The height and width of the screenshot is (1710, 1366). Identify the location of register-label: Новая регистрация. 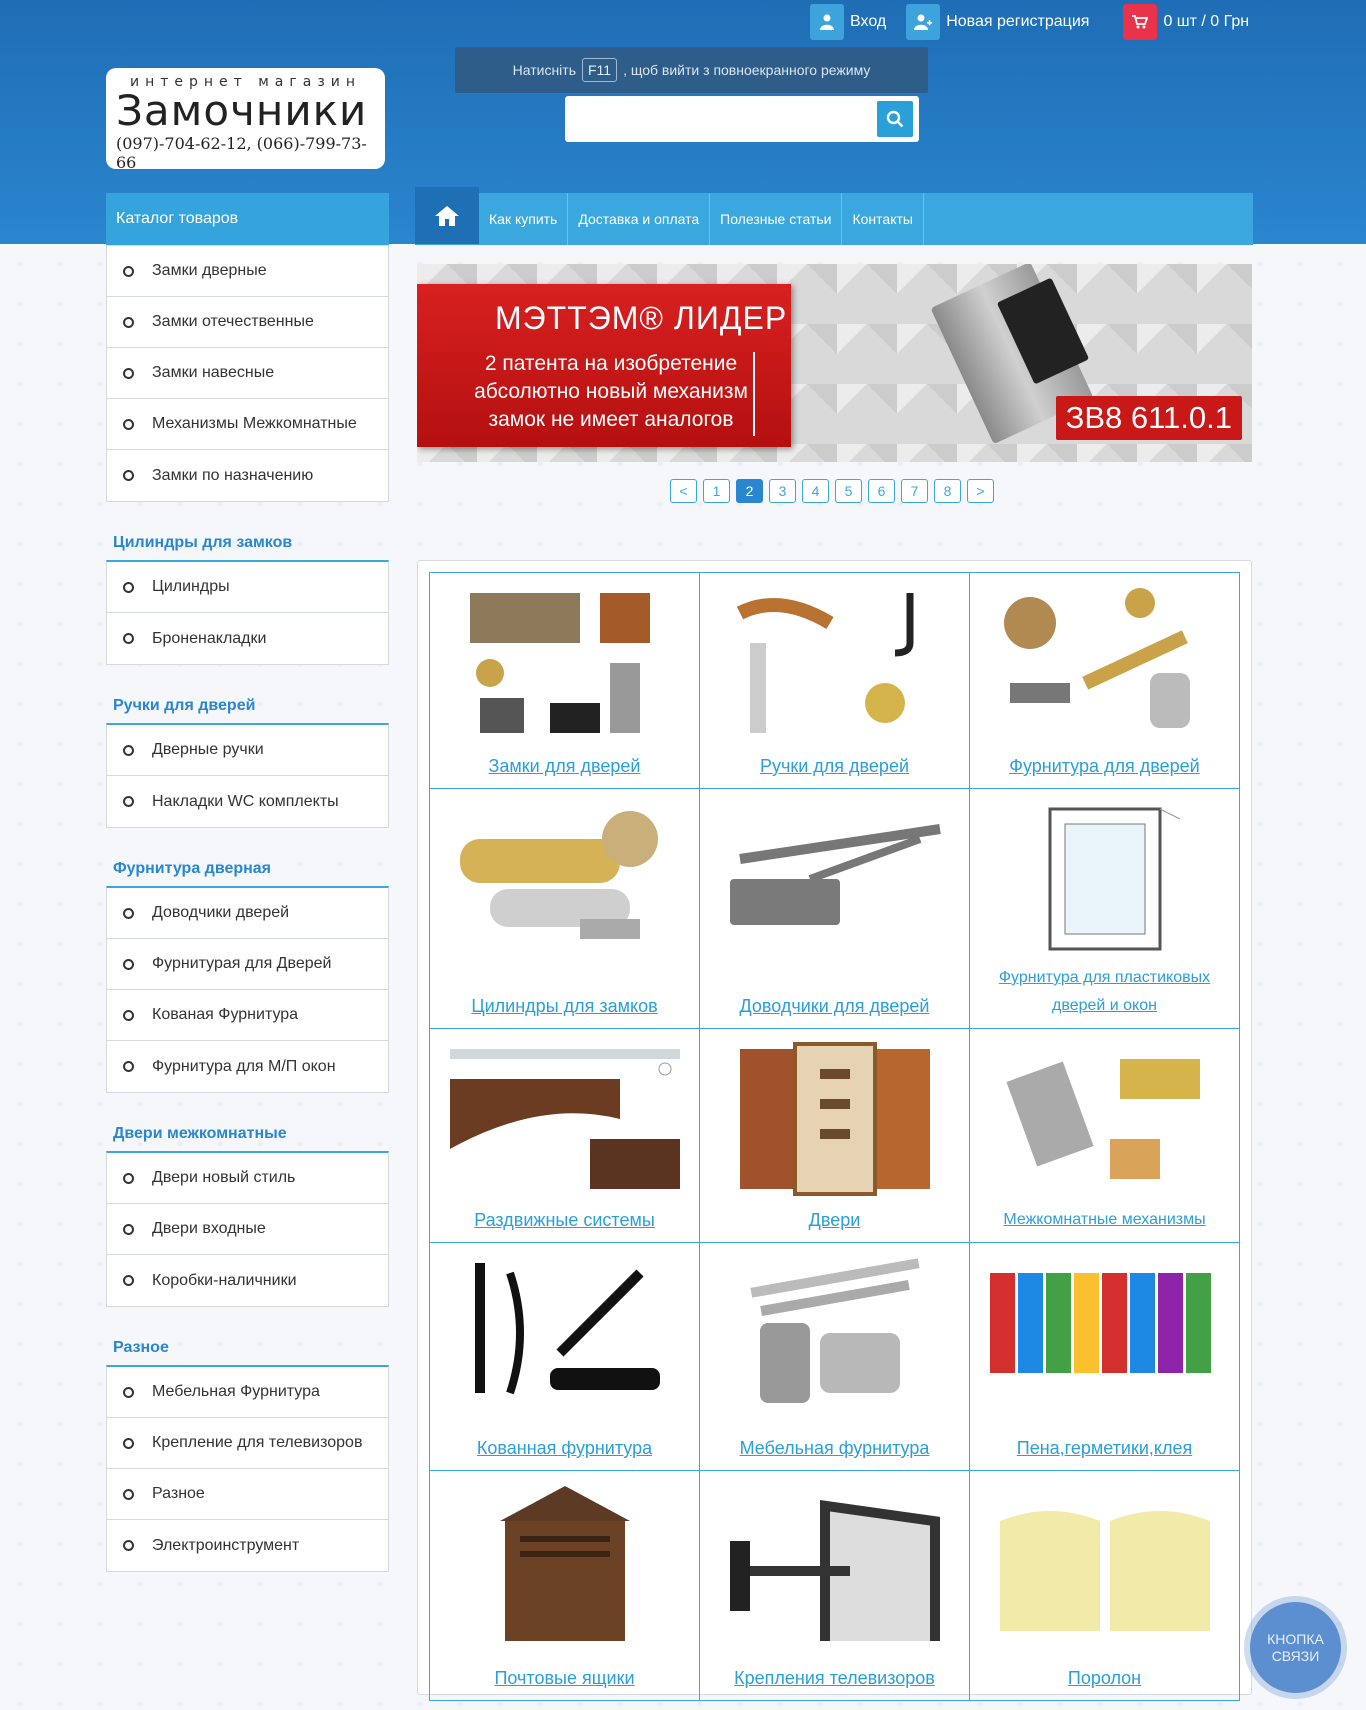
(1018, 21).